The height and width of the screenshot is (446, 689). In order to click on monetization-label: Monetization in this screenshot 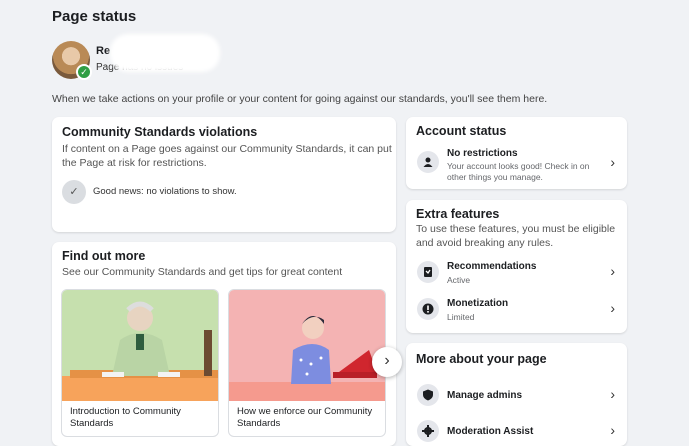, I will do `click(478, 303)`.